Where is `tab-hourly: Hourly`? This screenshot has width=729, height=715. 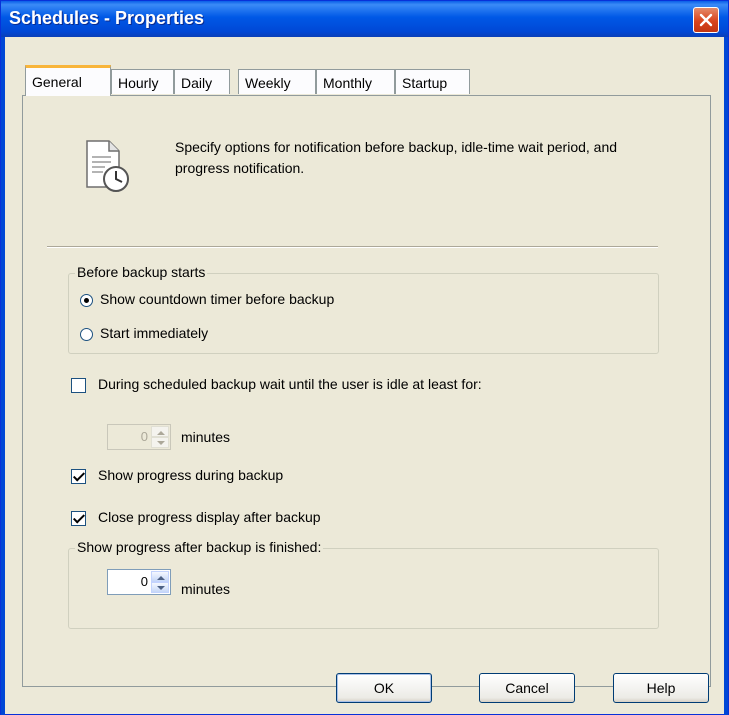 tab-hourly: Hourly is located at coordinates (142, 81).